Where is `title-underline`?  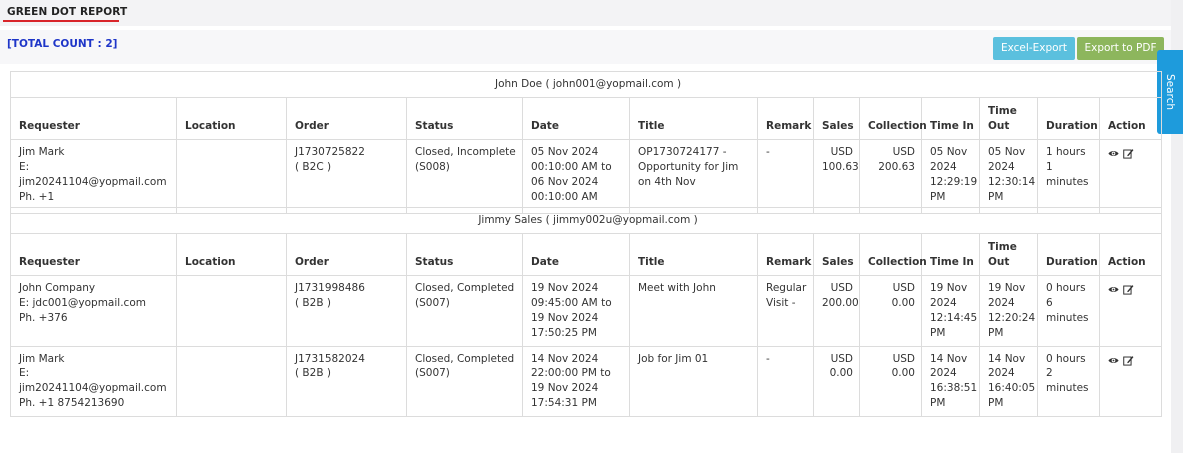 title-underline is located at coordinates (61, 21).